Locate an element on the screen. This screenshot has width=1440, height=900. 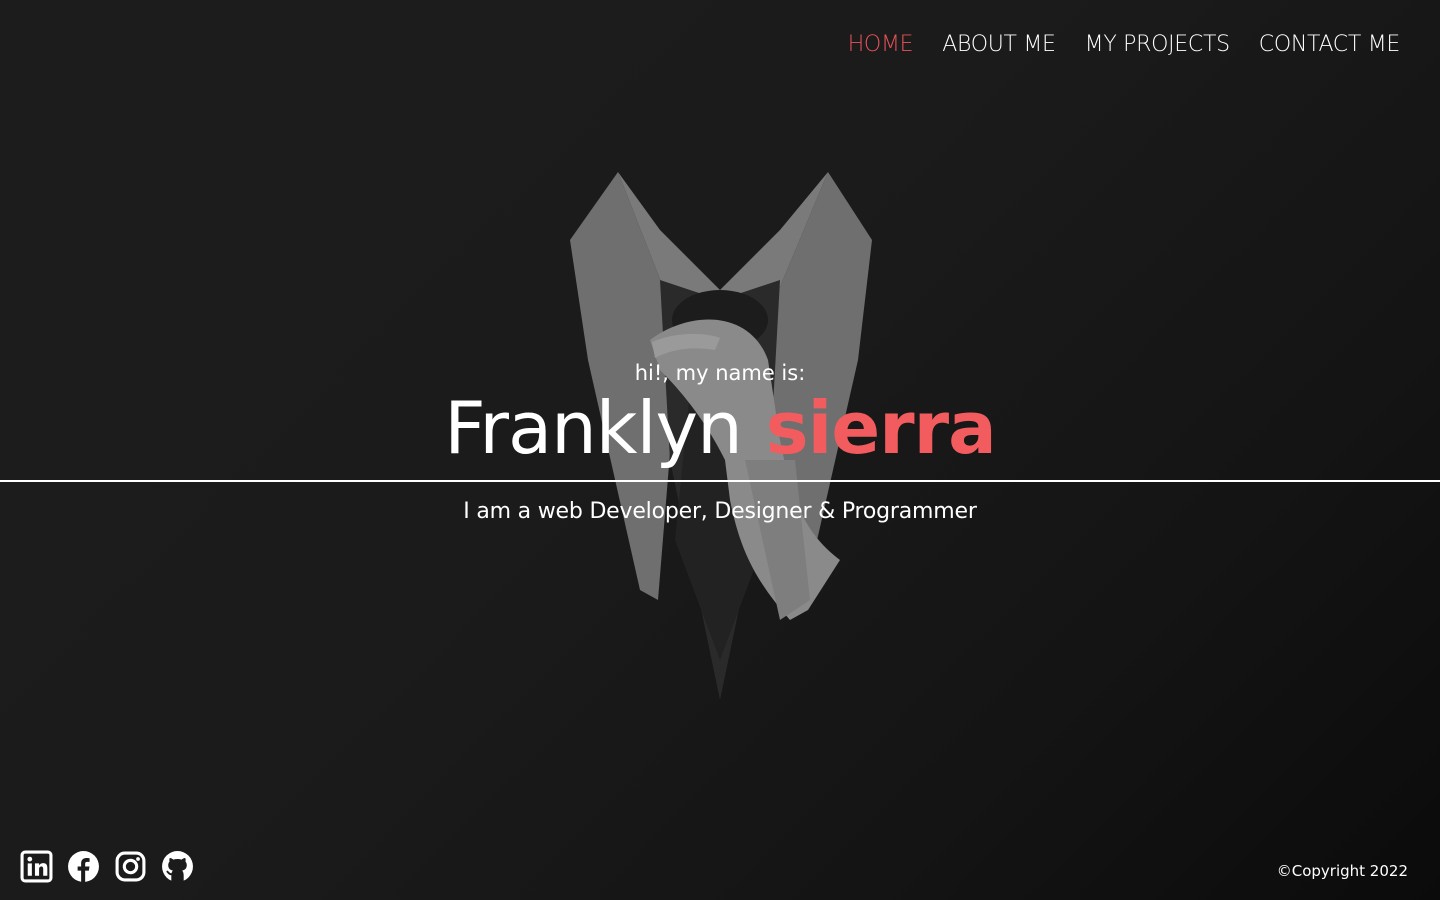
hero-first-name: Franklyn is located at coordinates (593, 428).